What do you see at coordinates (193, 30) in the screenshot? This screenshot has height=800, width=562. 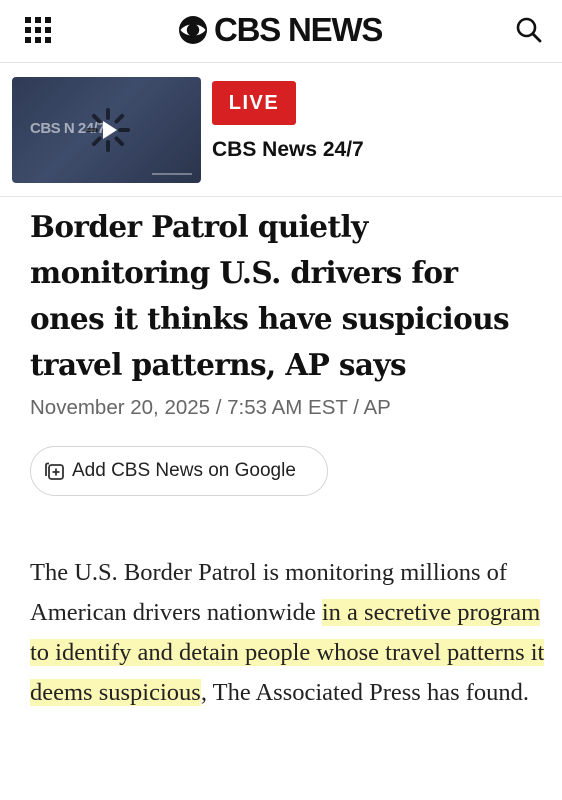 I see `cbs-eye-icon` at bounding box center [193, 30].